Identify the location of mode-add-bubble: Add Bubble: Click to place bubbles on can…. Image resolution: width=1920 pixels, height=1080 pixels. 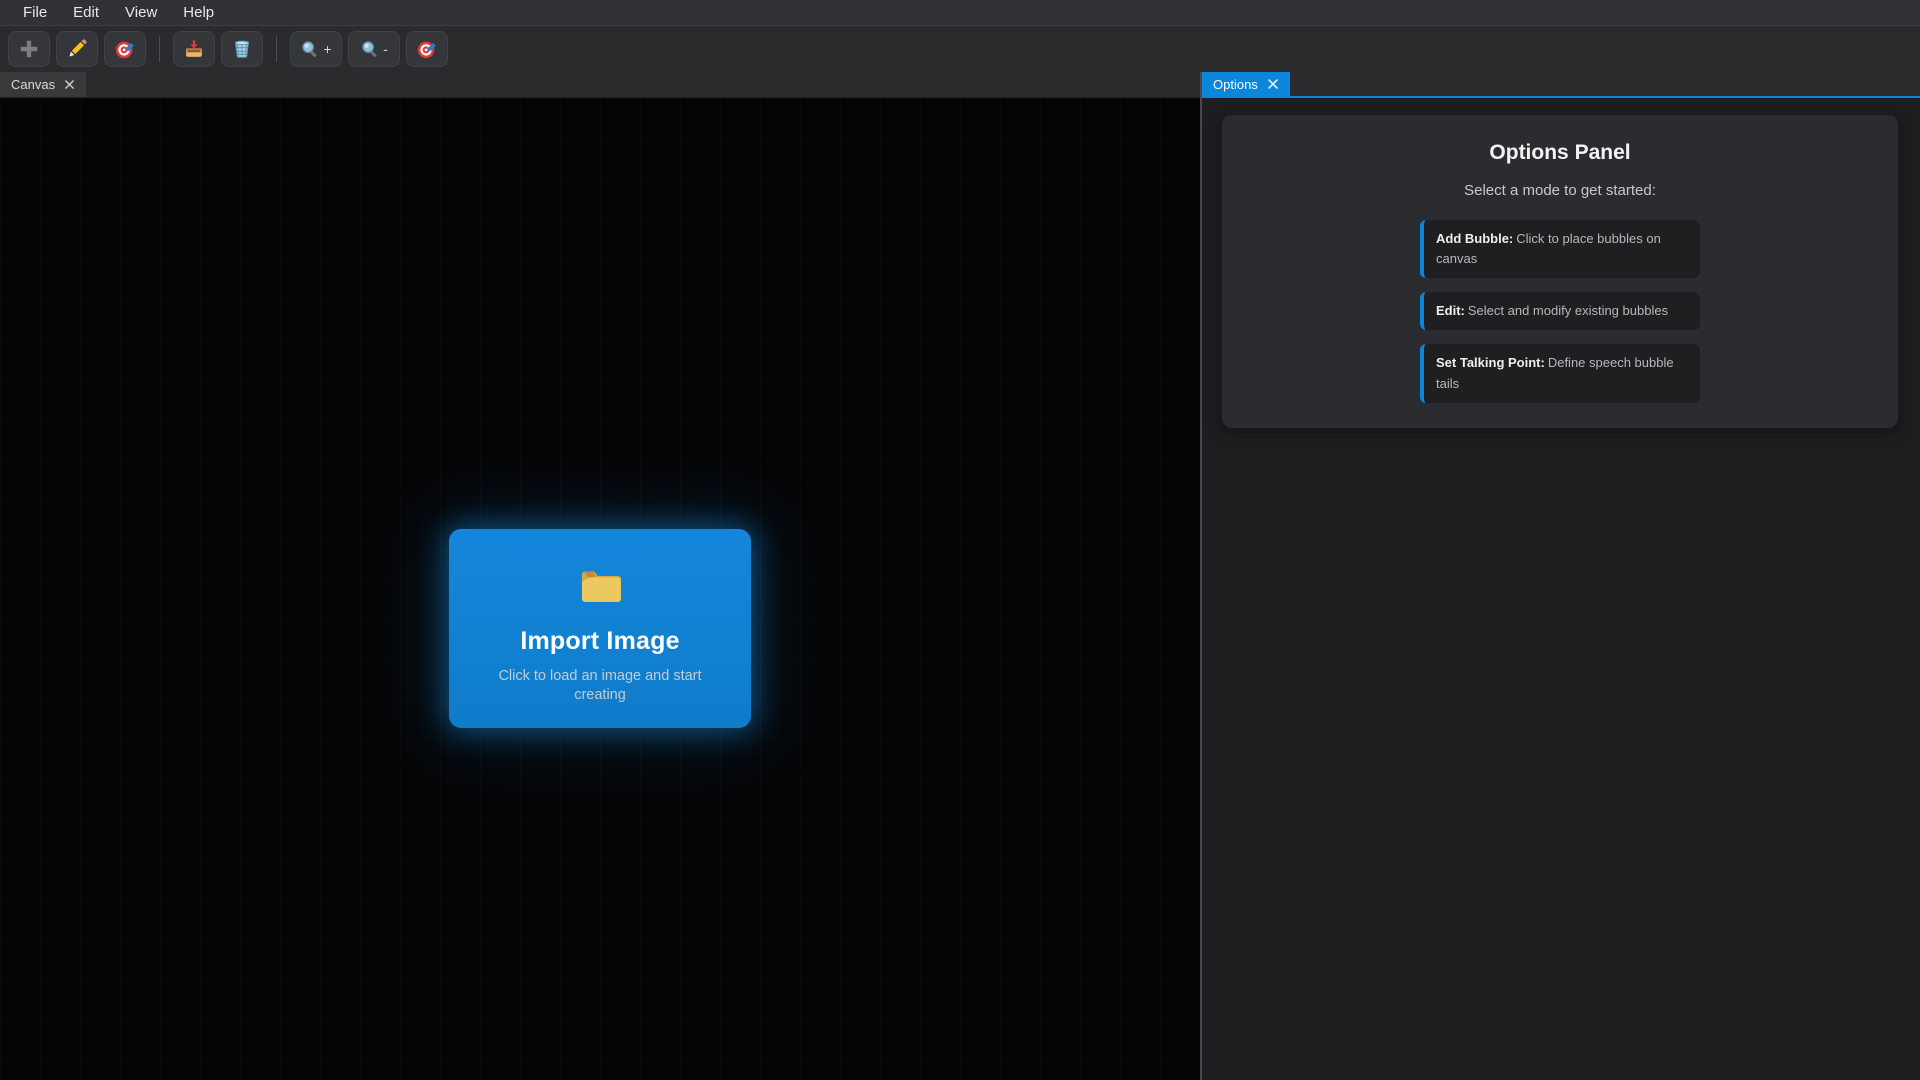
(1560, 249).